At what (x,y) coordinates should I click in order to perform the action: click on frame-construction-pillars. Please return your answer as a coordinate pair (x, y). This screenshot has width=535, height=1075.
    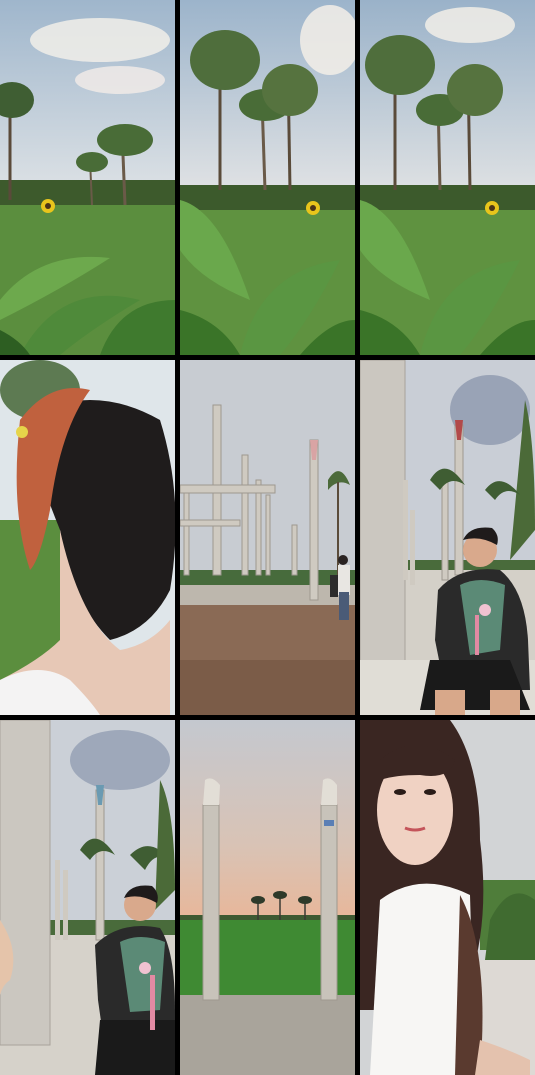
    Looking at the image, I should click on (267, 537).